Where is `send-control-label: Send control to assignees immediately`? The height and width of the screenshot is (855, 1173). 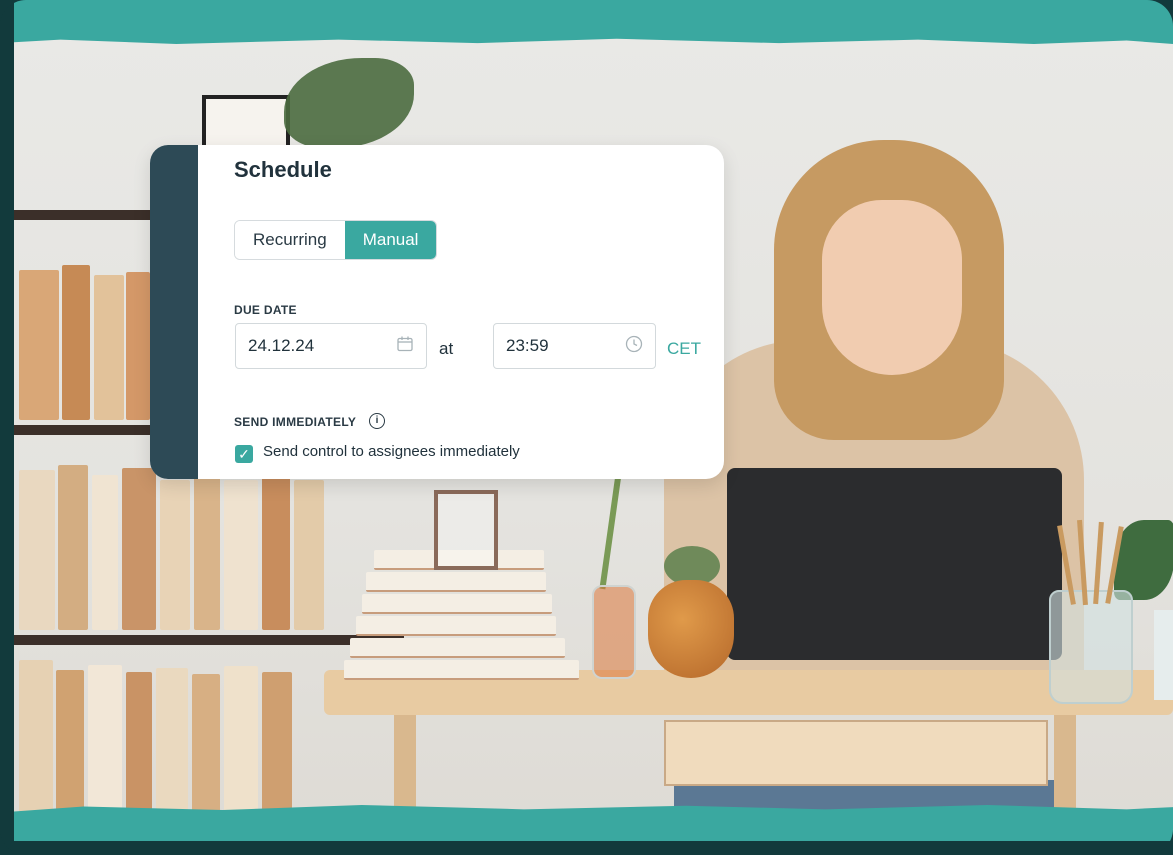
send-control-label: Send control to assignees immediately is located at coordinates (391, 451).